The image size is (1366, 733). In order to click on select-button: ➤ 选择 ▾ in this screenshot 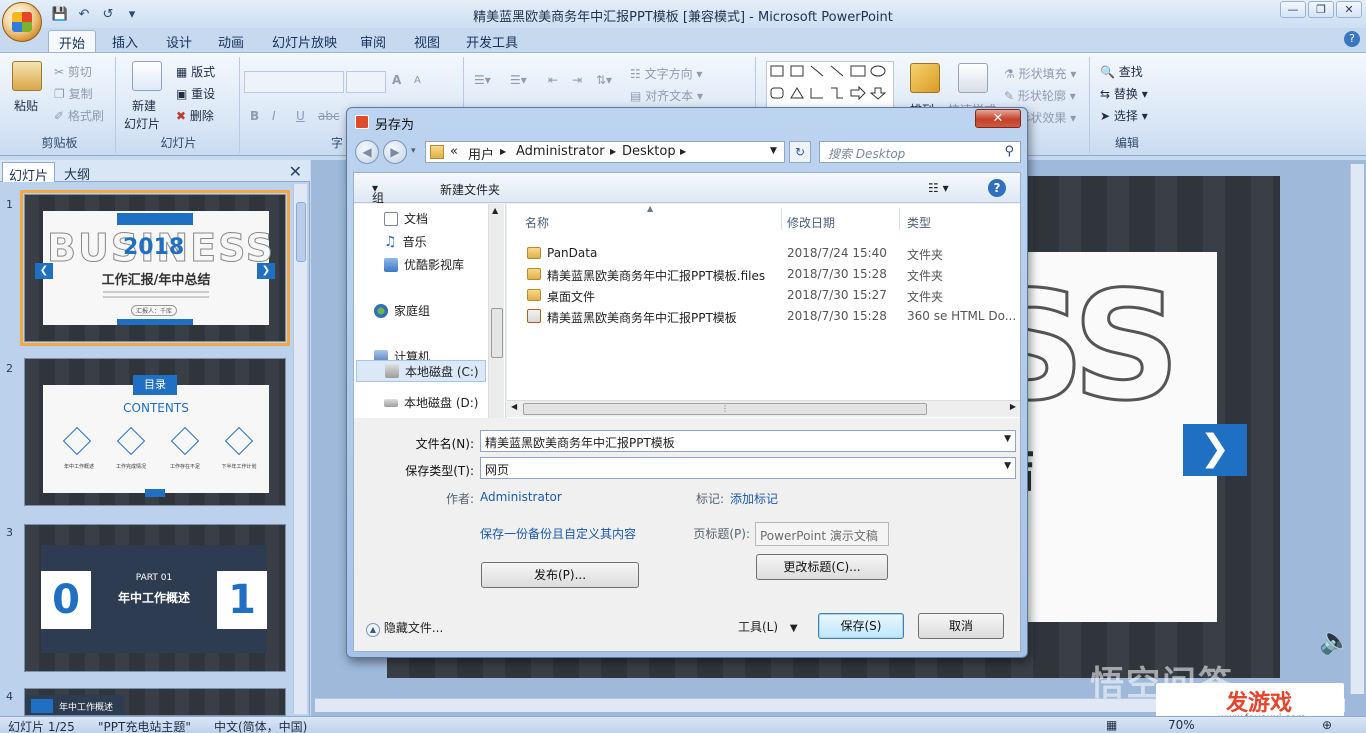, I will do `click(1124, 115)`.